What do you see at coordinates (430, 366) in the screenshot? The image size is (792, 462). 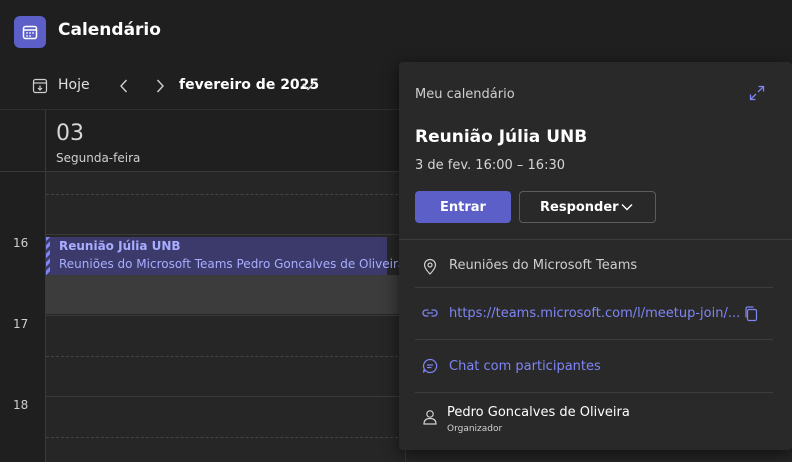 I see `chat-icon` at bounding box center [430, 366].